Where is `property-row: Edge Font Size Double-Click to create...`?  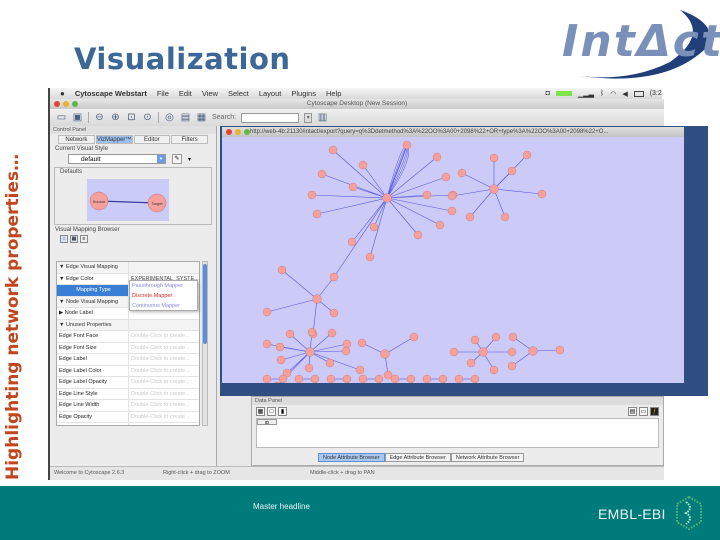
property-row: Edge Font Size Double-Click to create... is located at coordinates (128, 348).